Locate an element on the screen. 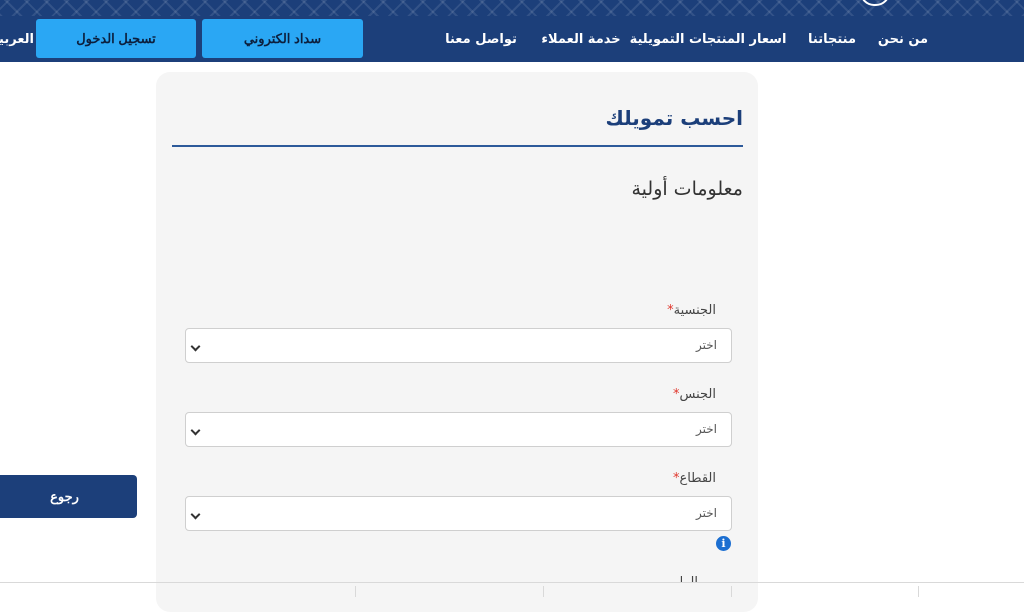  nationality-label: الجنسية* is located at coordinates (690, 310).